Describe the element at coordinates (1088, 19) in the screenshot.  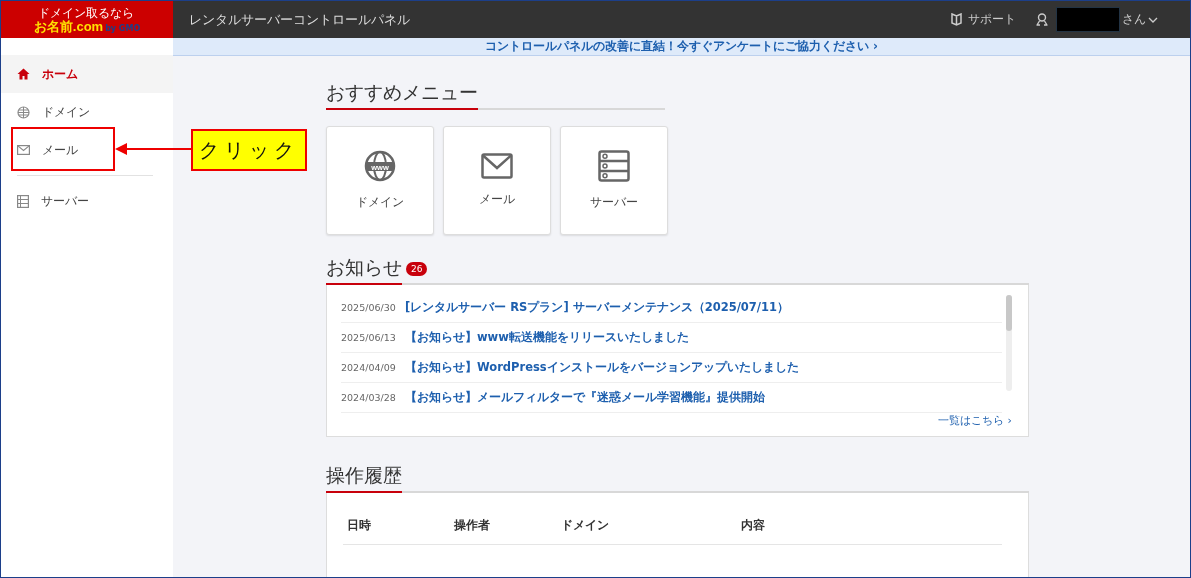
I see `redacted-username` at that location.